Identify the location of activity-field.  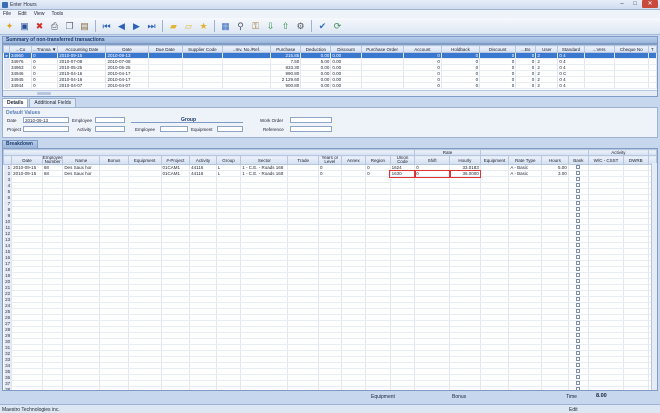
(110, 129).